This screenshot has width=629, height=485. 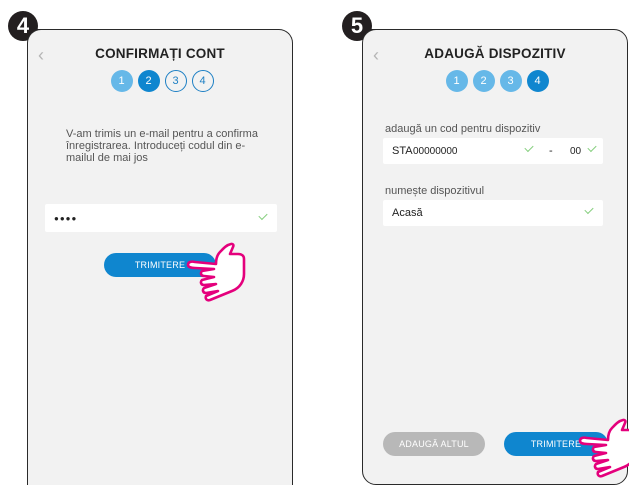 I want to click on device-name-value: Acasă, so click(x=407, y=213).